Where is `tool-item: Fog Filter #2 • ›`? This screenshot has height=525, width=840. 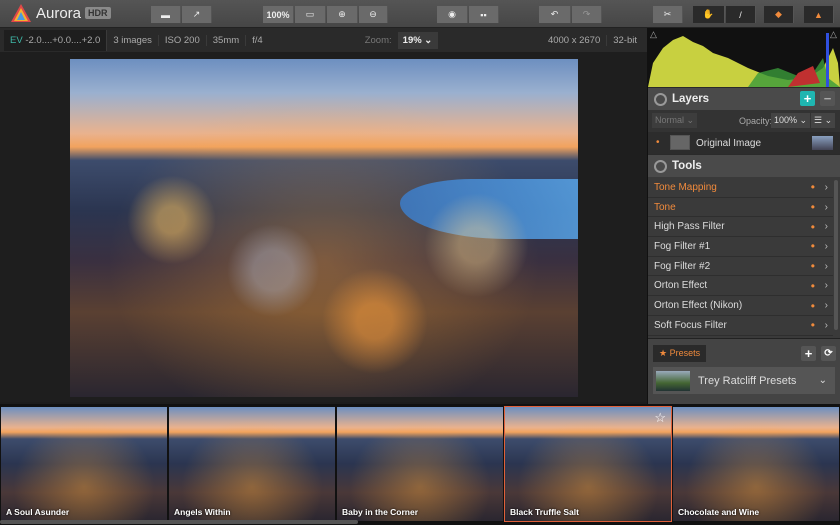
tool-item: Fog Filter #2 • › is located at coordinates (740, 267).